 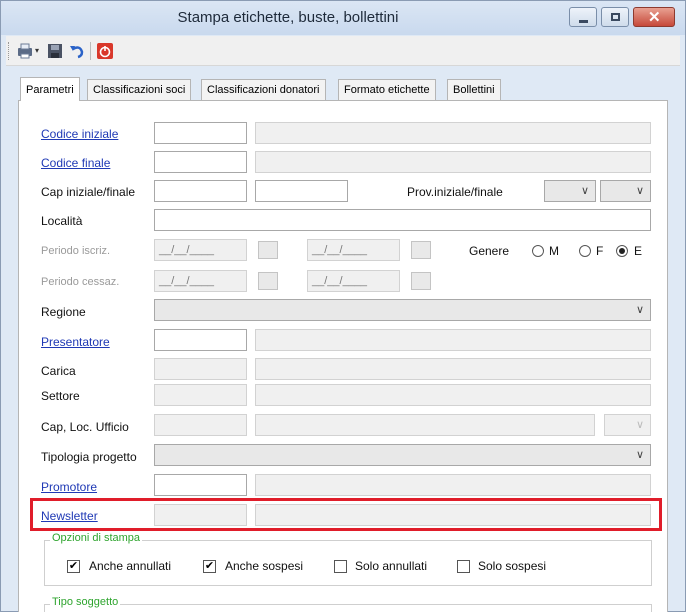 I want to click on prov-iniziale-select: ∨, so click(x=570, y=191).